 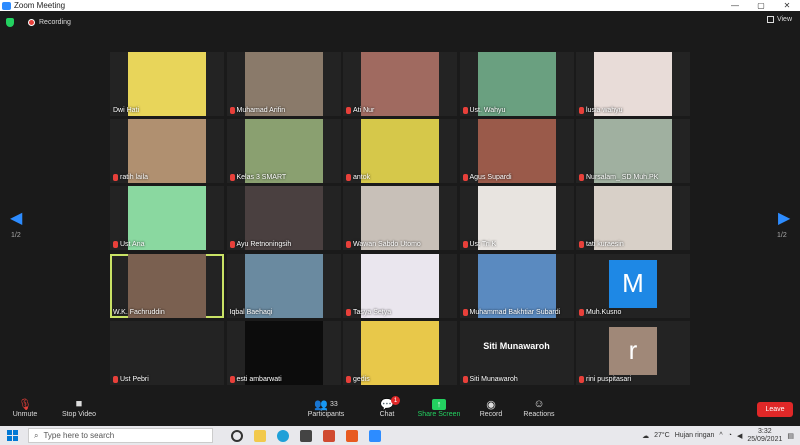 What do you see at coordinates (16, 218) in the screenshot?
I see `prev-page-arrow-icon: ◀` at bounding box center [16, 218].